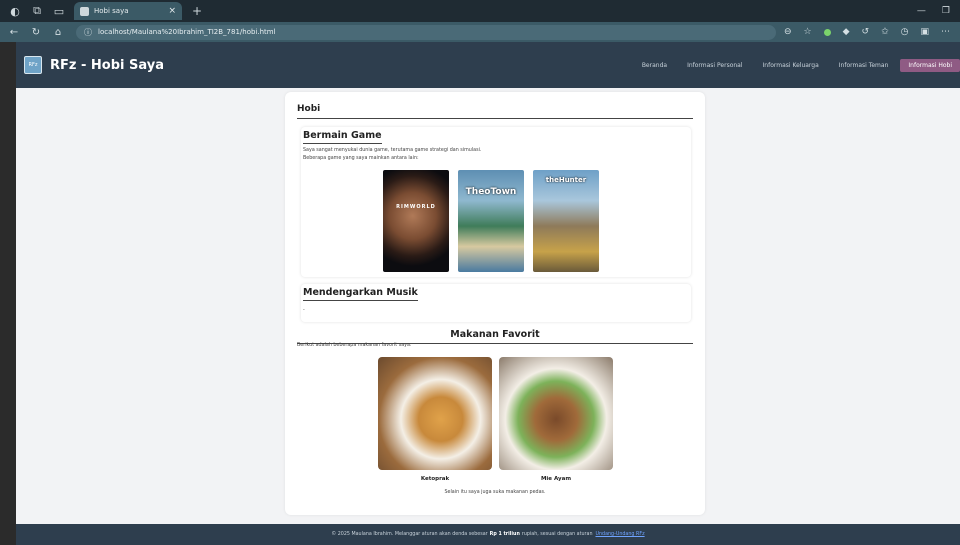 The height and width of the screenshot is (545, 960). Describe the element at coordinates (846, 32) in the screenshot. I see `copilot-icon: ◆` at that location.